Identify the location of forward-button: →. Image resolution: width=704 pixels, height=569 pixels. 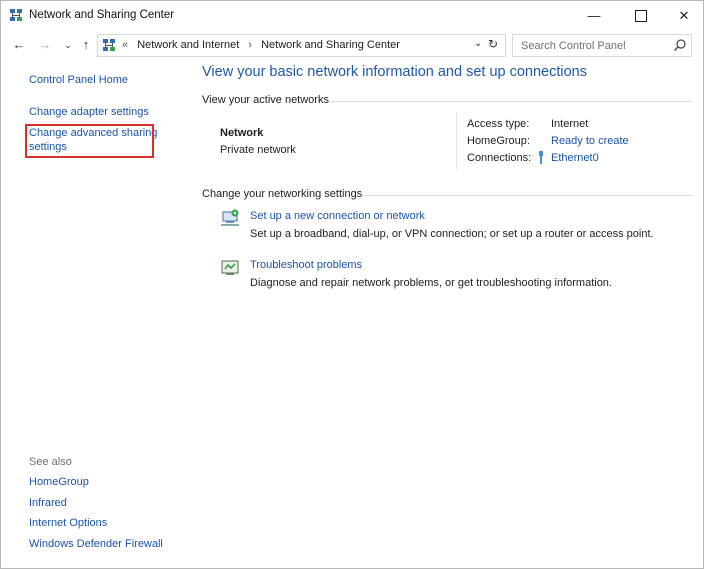
(45, 45).